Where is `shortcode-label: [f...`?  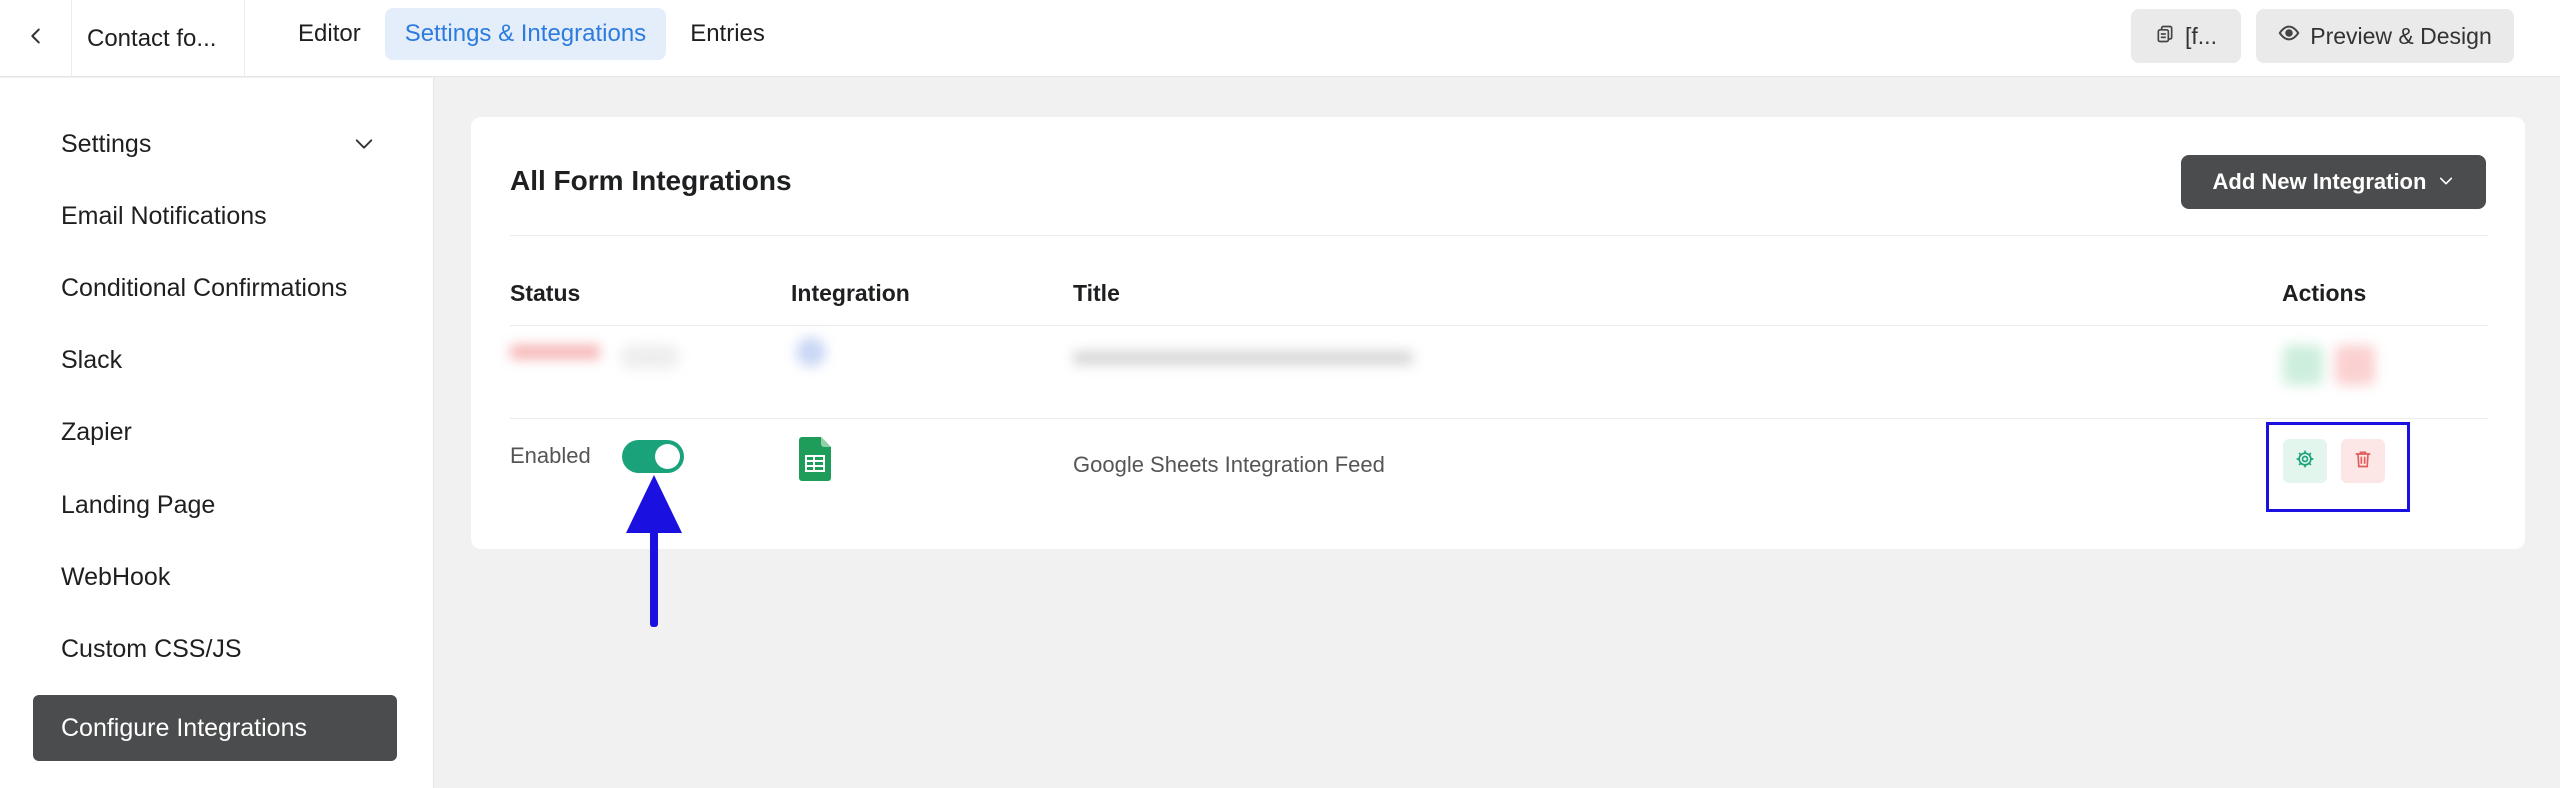 shortcode-label: [f... is located at coordinates (2201, 35).